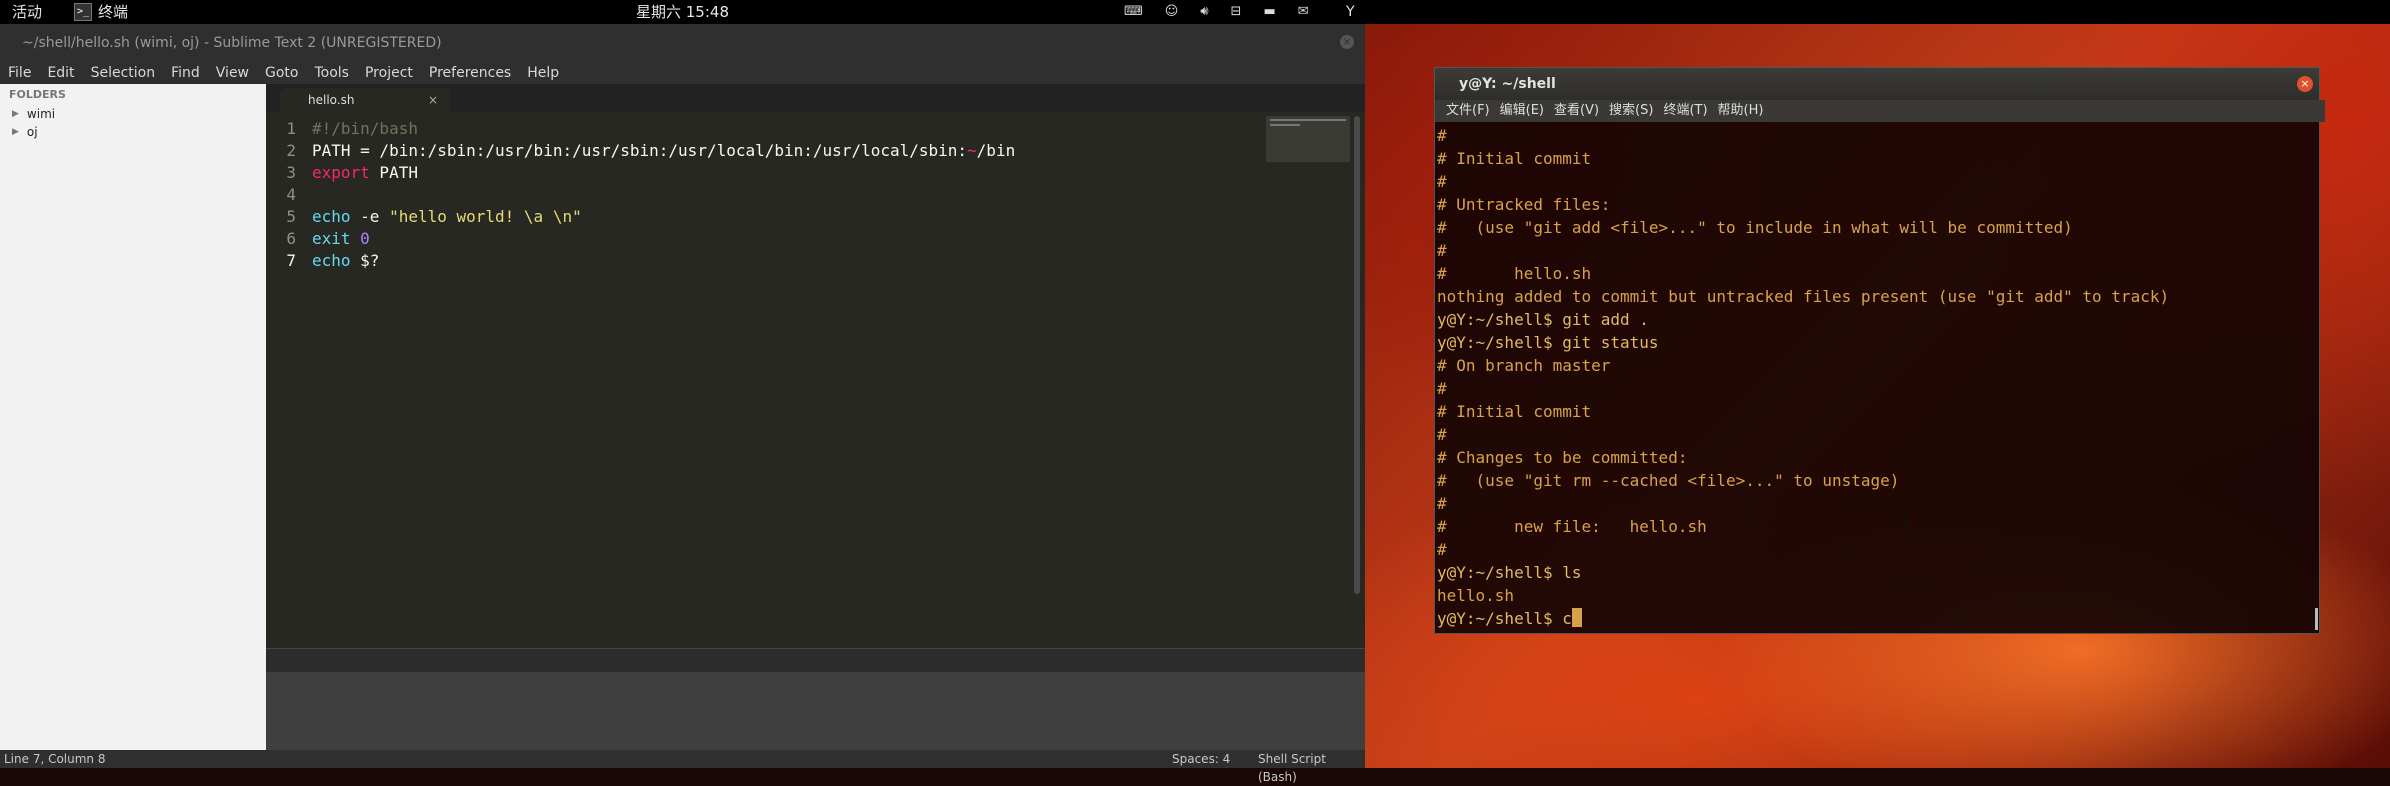  Describe the element at coordinates (1269, 12) in the screenshot. I see `battery-icon: ▬` at that location.